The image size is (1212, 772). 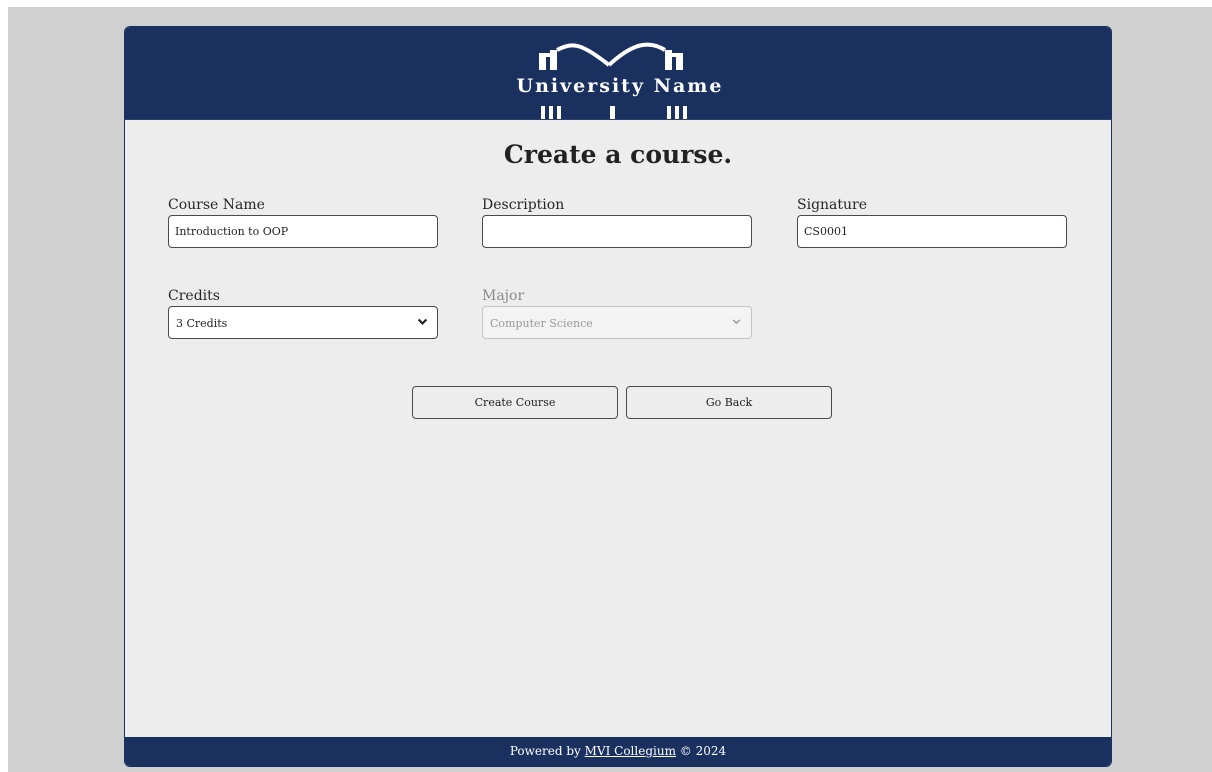 I want to click on description-label: Description, so click(x=523, y=205).